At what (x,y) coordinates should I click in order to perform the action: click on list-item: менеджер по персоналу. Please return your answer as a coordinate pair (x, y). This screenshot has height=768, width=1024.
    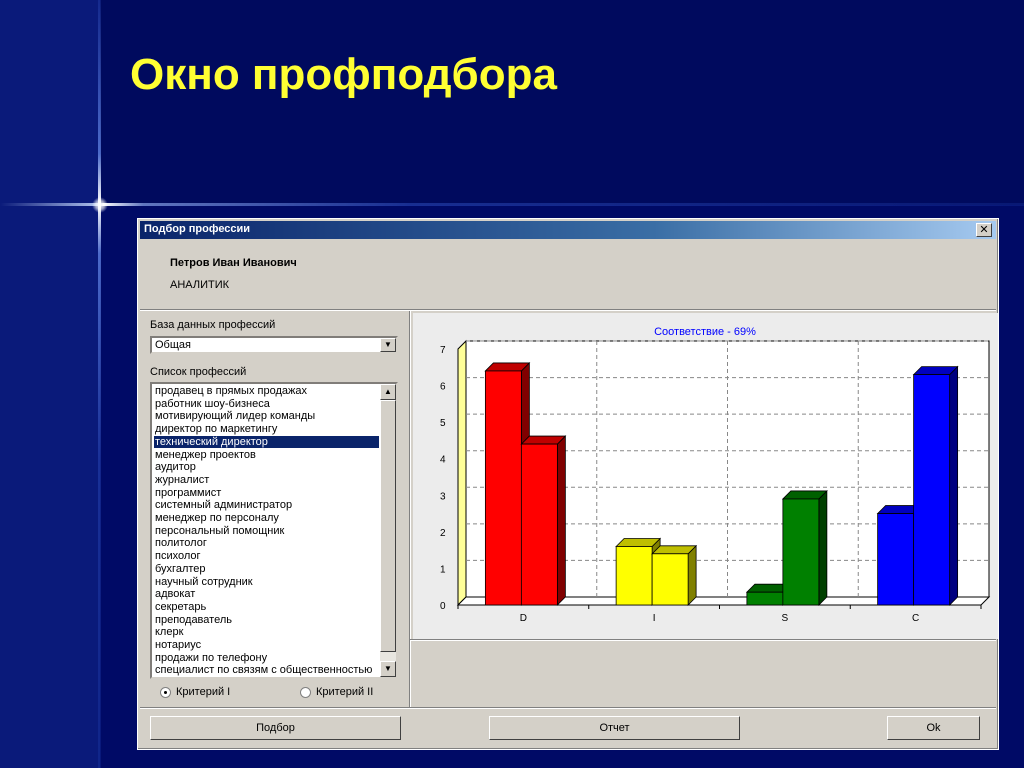
    Looking at the image, I should click on (266, 518).